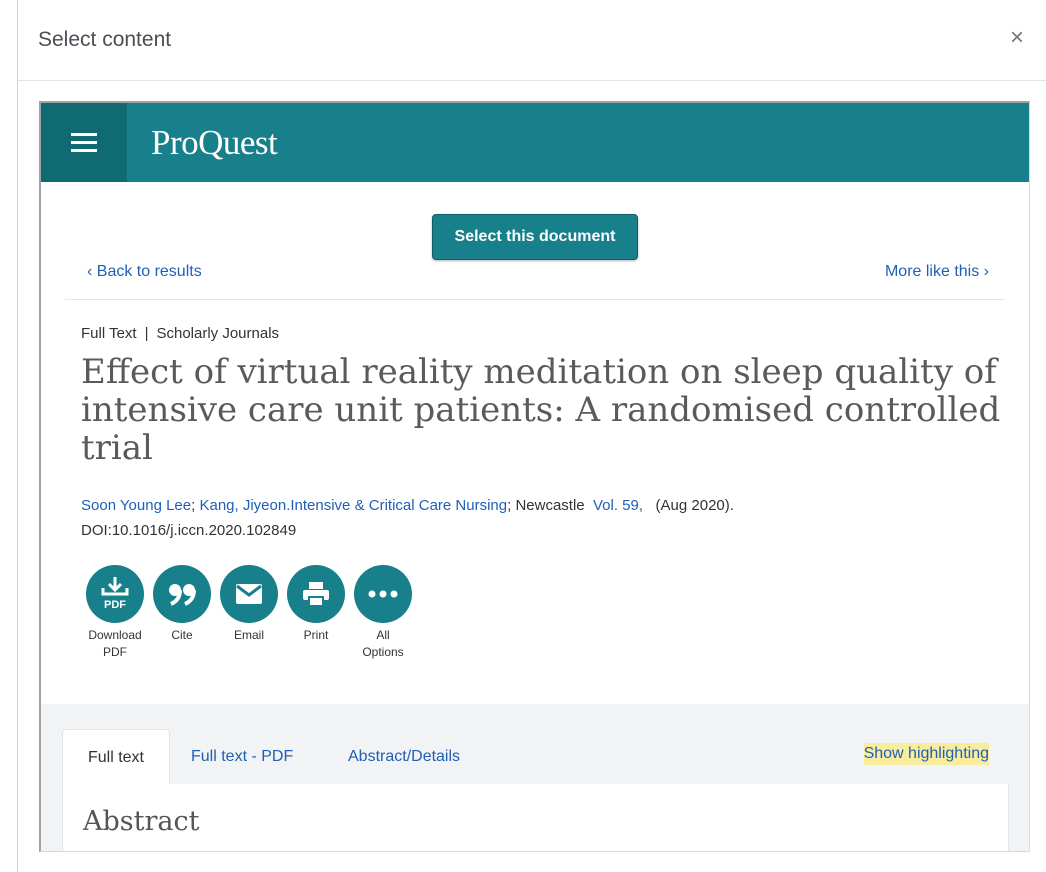  What do you see at coordinates (115, 594) in the screenshot?
I see `download-pdf-icon: PDF` at bounding box center [115, 594].